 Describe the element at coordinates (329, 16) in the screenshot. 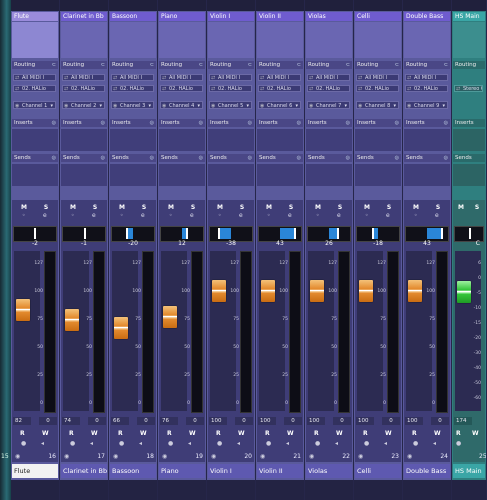

I see `channel-name-top: Violas` at that location.